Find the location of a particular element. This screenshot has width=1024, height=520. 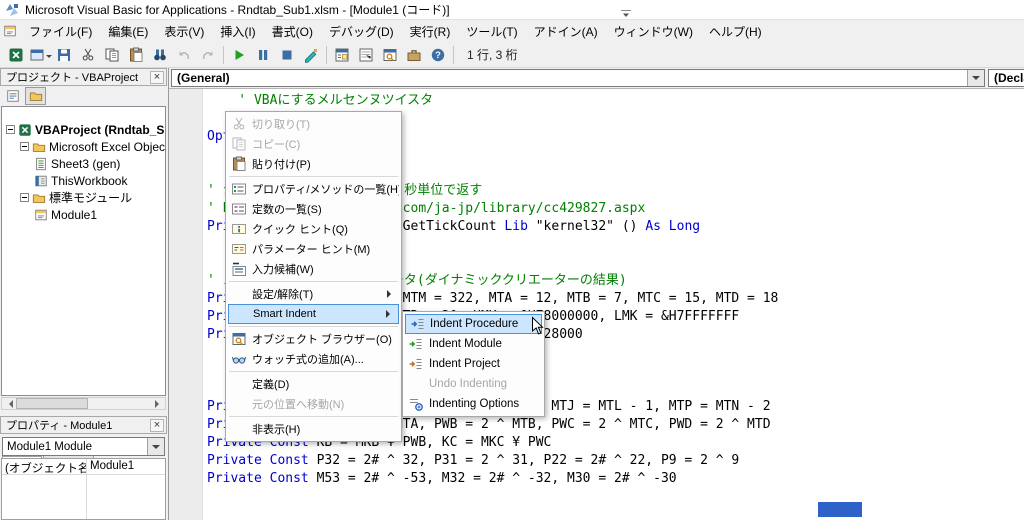

tree-item-5: Module1 is located at coordinates (83, 214).